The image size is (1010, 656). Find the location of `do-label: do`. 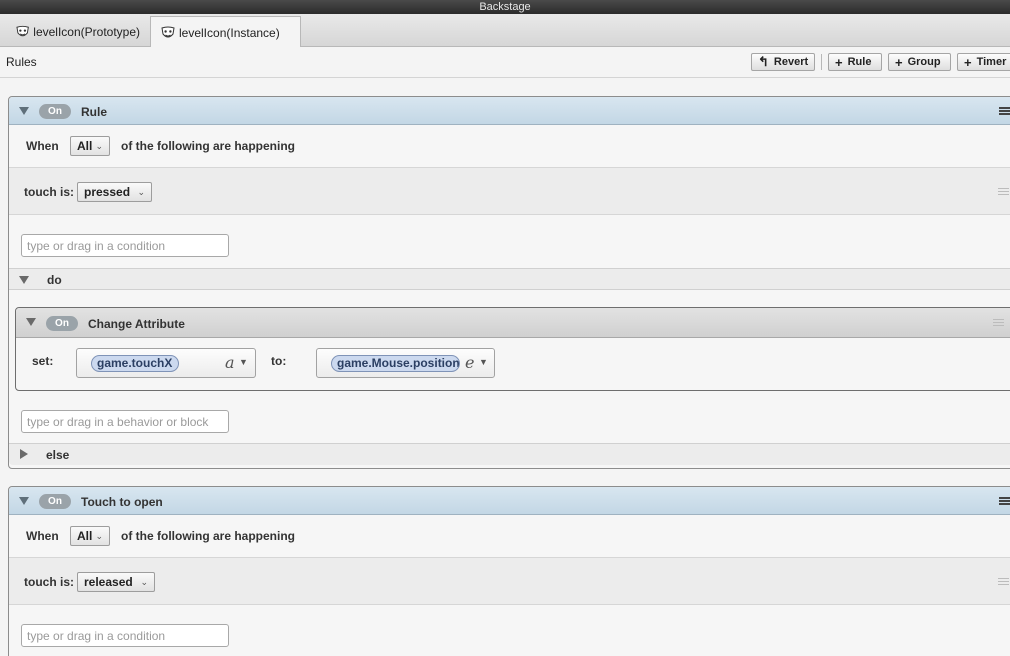

do-label: do is located at coordinates (54, 280).